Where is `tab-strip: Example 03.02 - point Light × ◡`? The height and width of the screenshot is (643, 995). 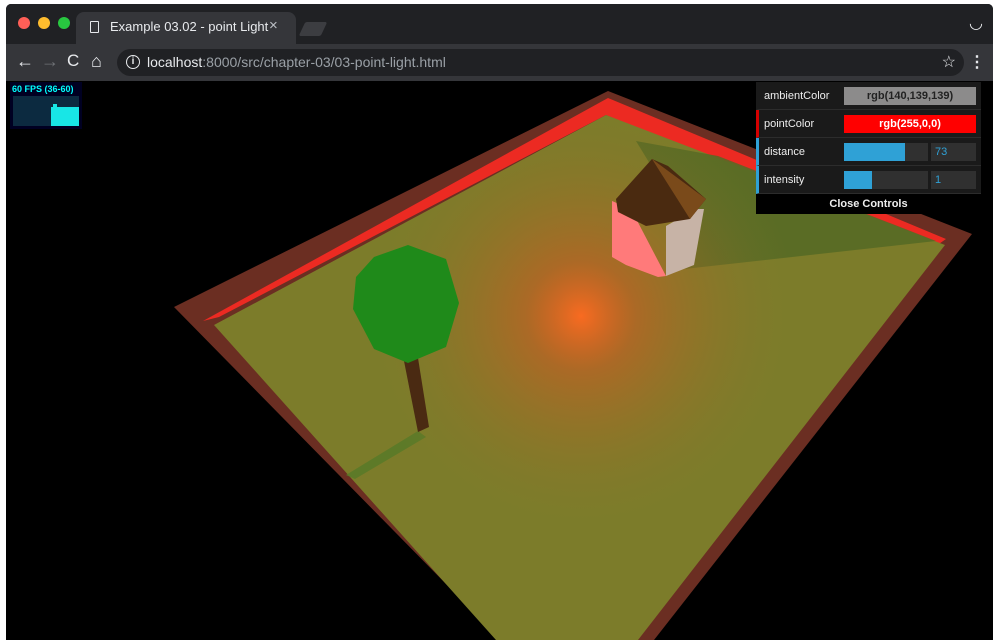
tab-strip: Example 03.02 - point Light × ◡ is located at coordinates (499, 24).